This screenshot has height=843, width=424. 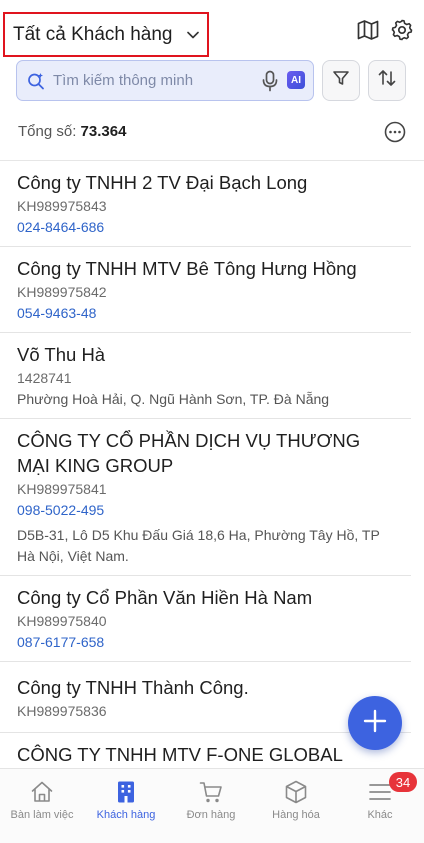 I want to click on sort-icon, so click(x=387, y=80).